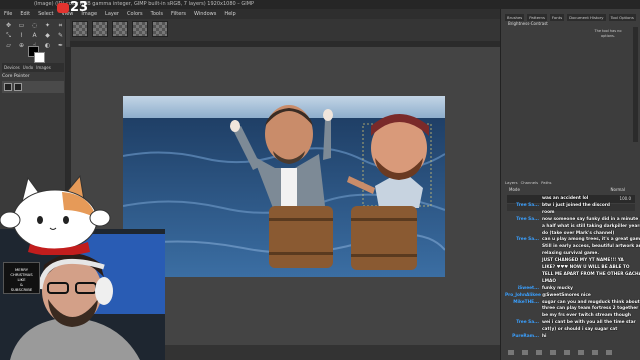 This screenshot has height=360, width=640. Describe the element at coordinates (45, 14) in the screenshot. I see `menu-select: Select` at that location.